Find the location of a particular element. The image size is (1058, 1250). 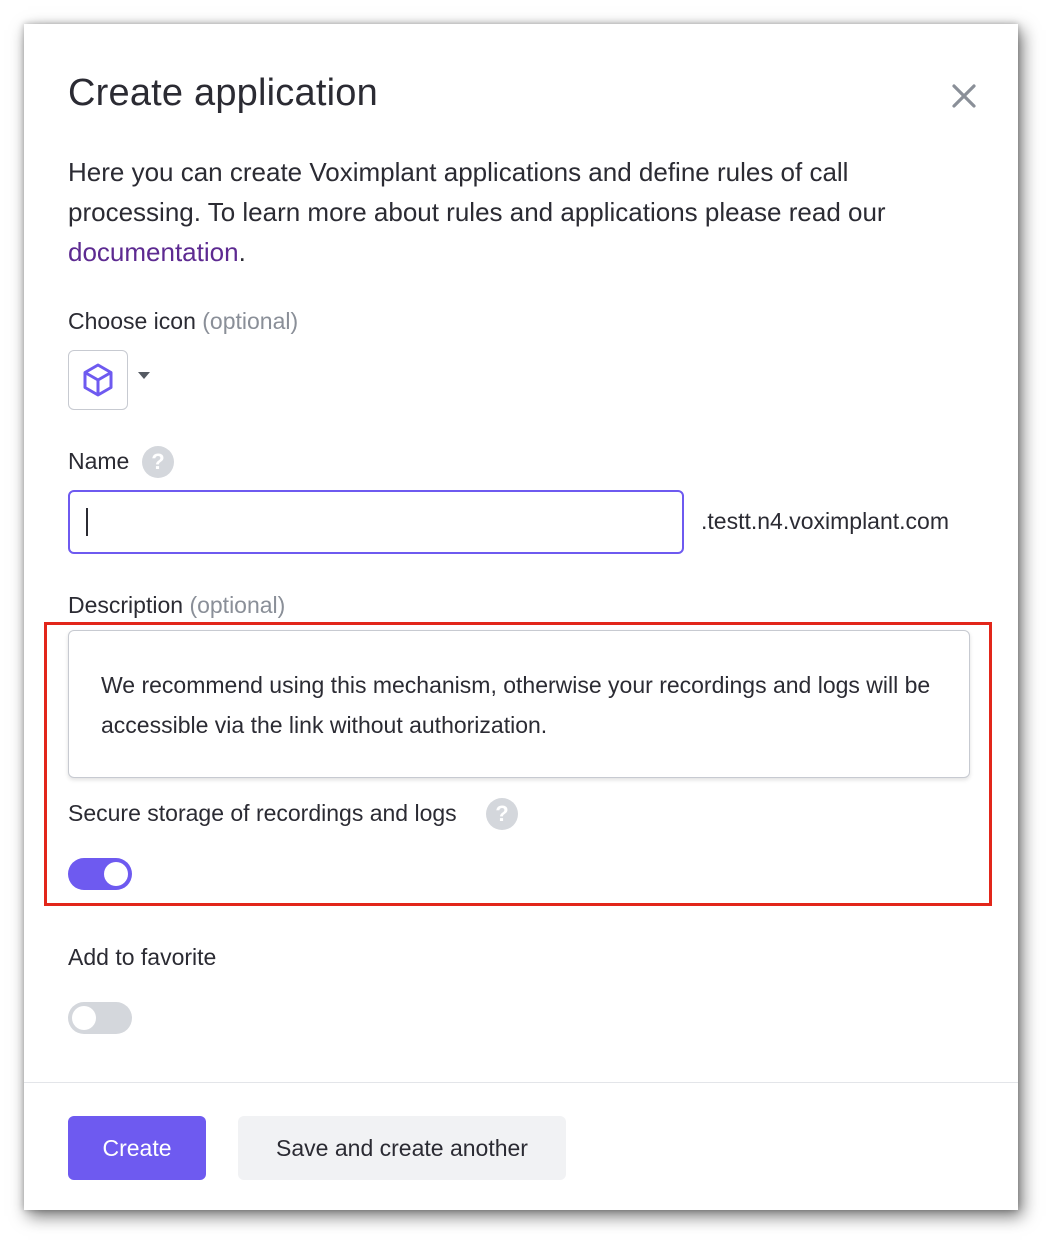

cube-icon is located at coordinates (98, 380).